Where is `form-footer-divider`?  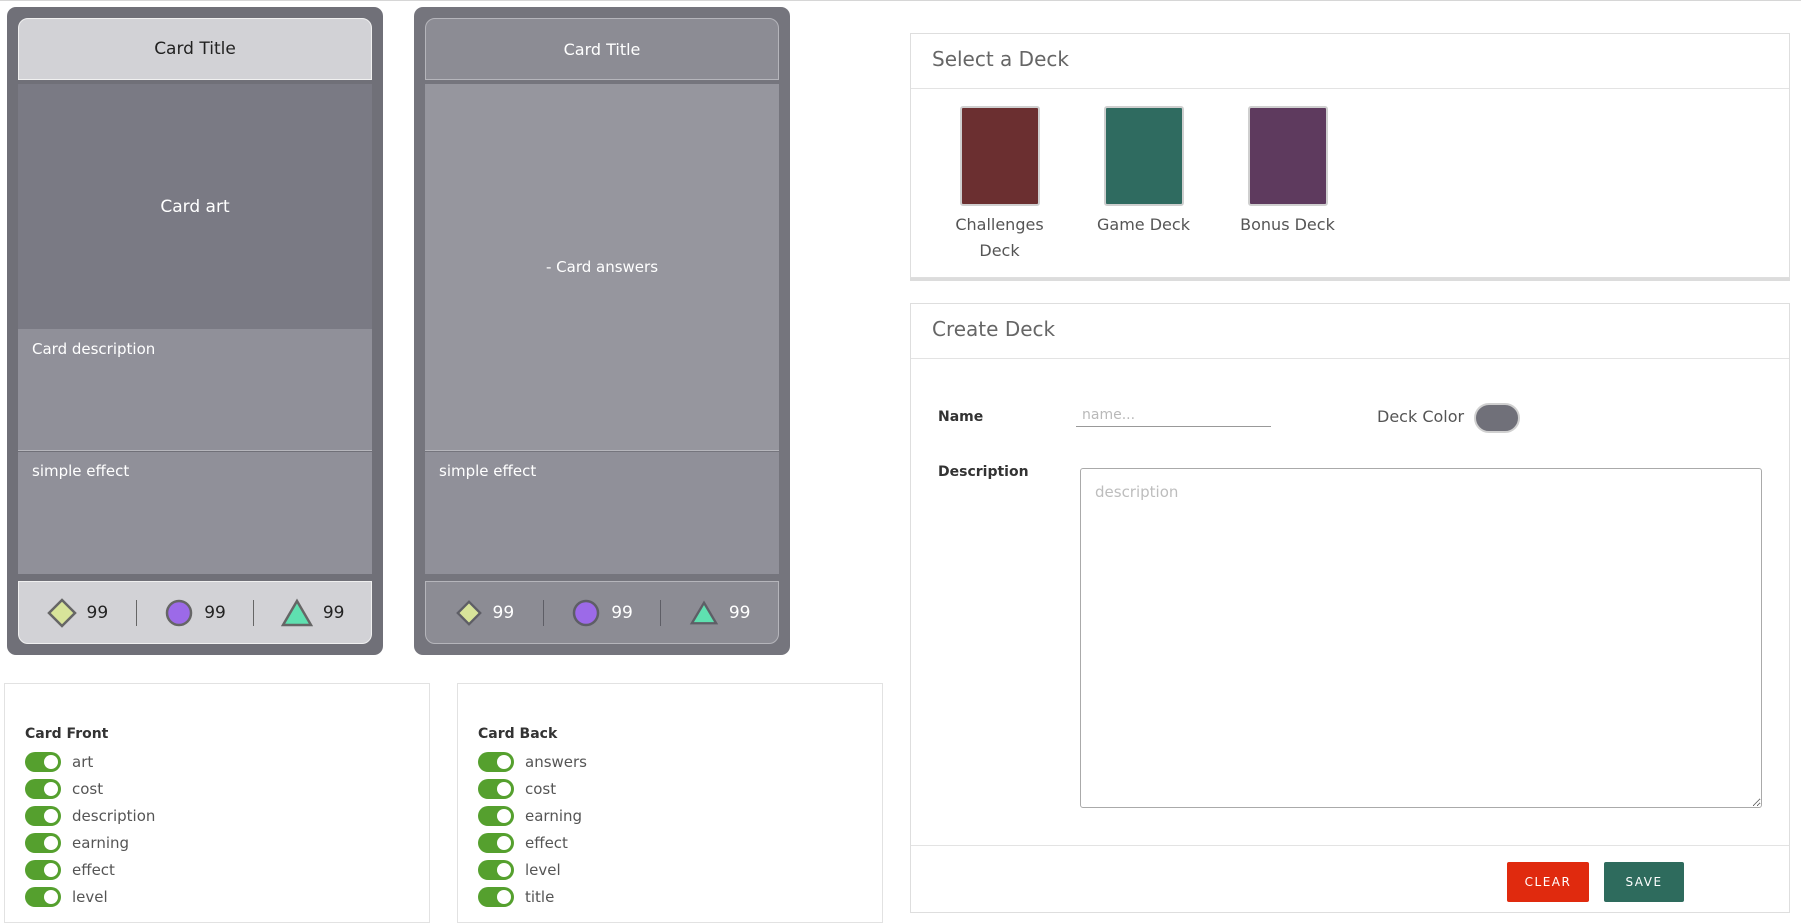
form-footer-divider is located at coordinates (1350, 845).